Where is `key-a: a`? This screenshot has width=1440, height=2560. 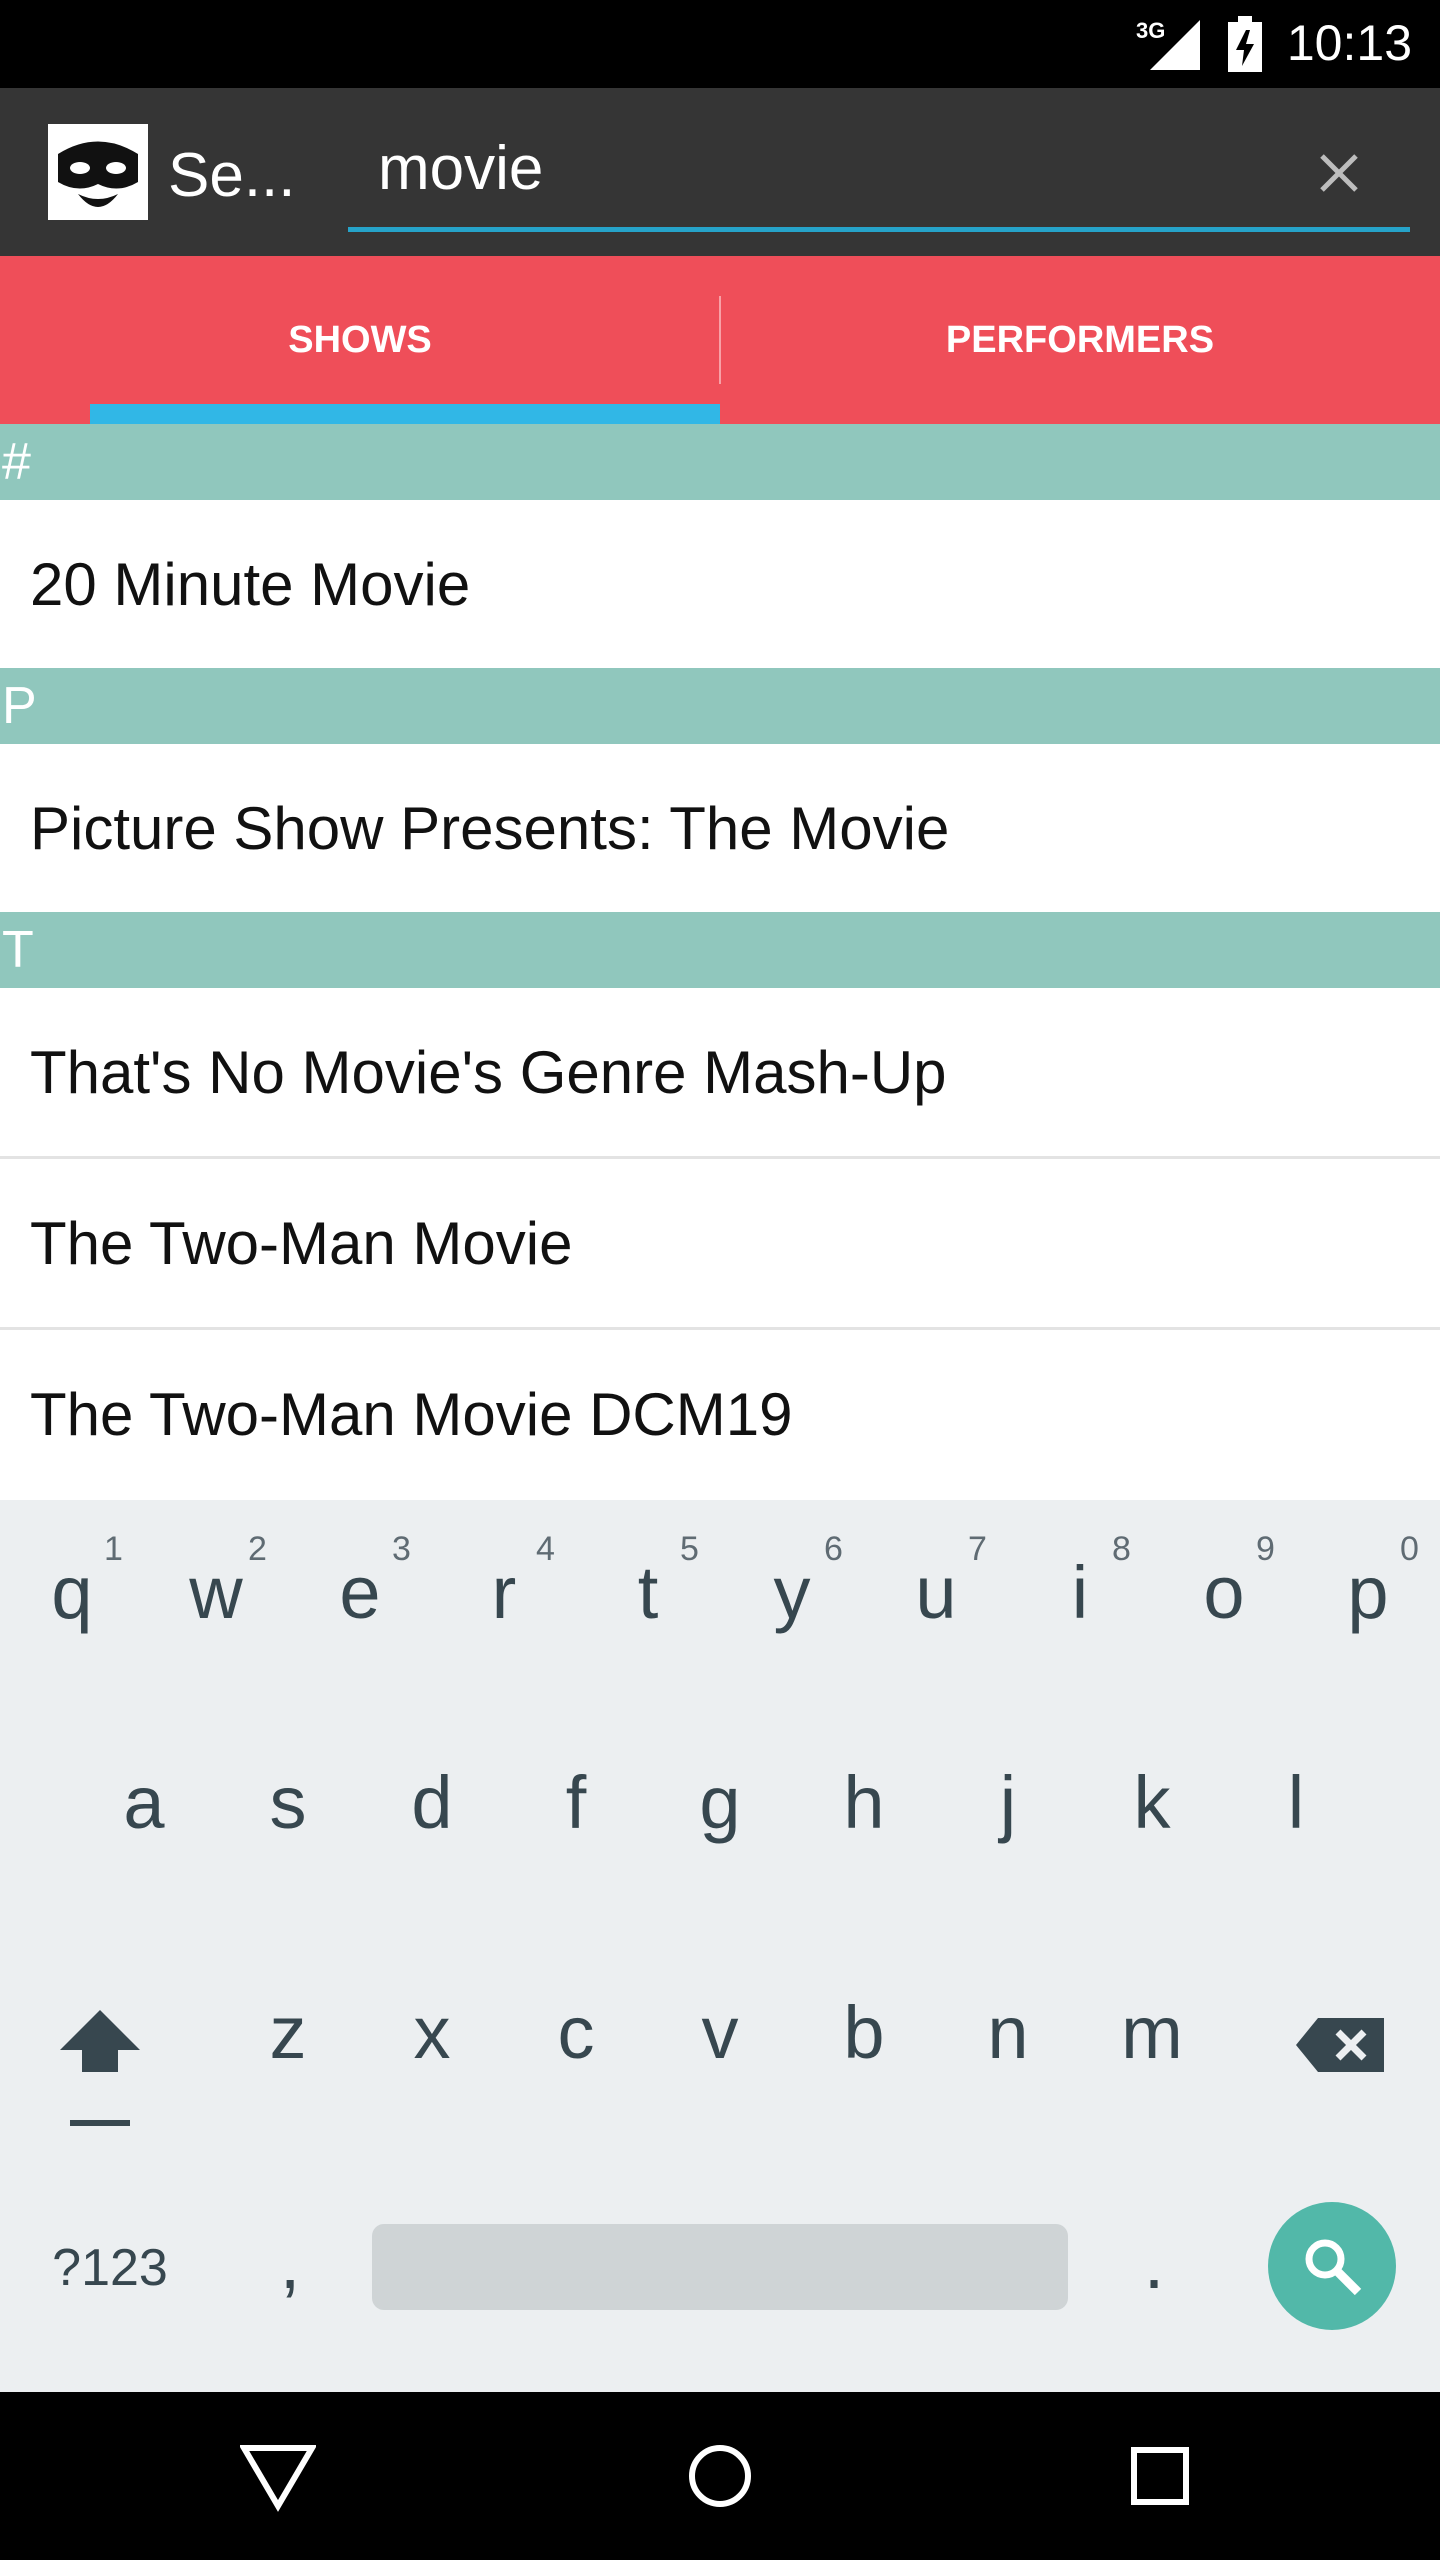
key-a: a is located at coordinates (144, 1810).